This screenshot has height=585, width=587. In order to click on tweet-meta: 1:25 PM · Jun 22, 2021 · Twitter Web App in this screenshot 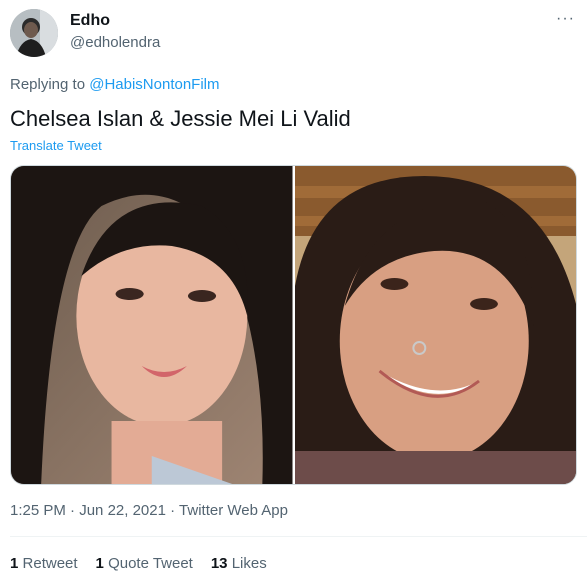, I will do `click(149, 510)`.